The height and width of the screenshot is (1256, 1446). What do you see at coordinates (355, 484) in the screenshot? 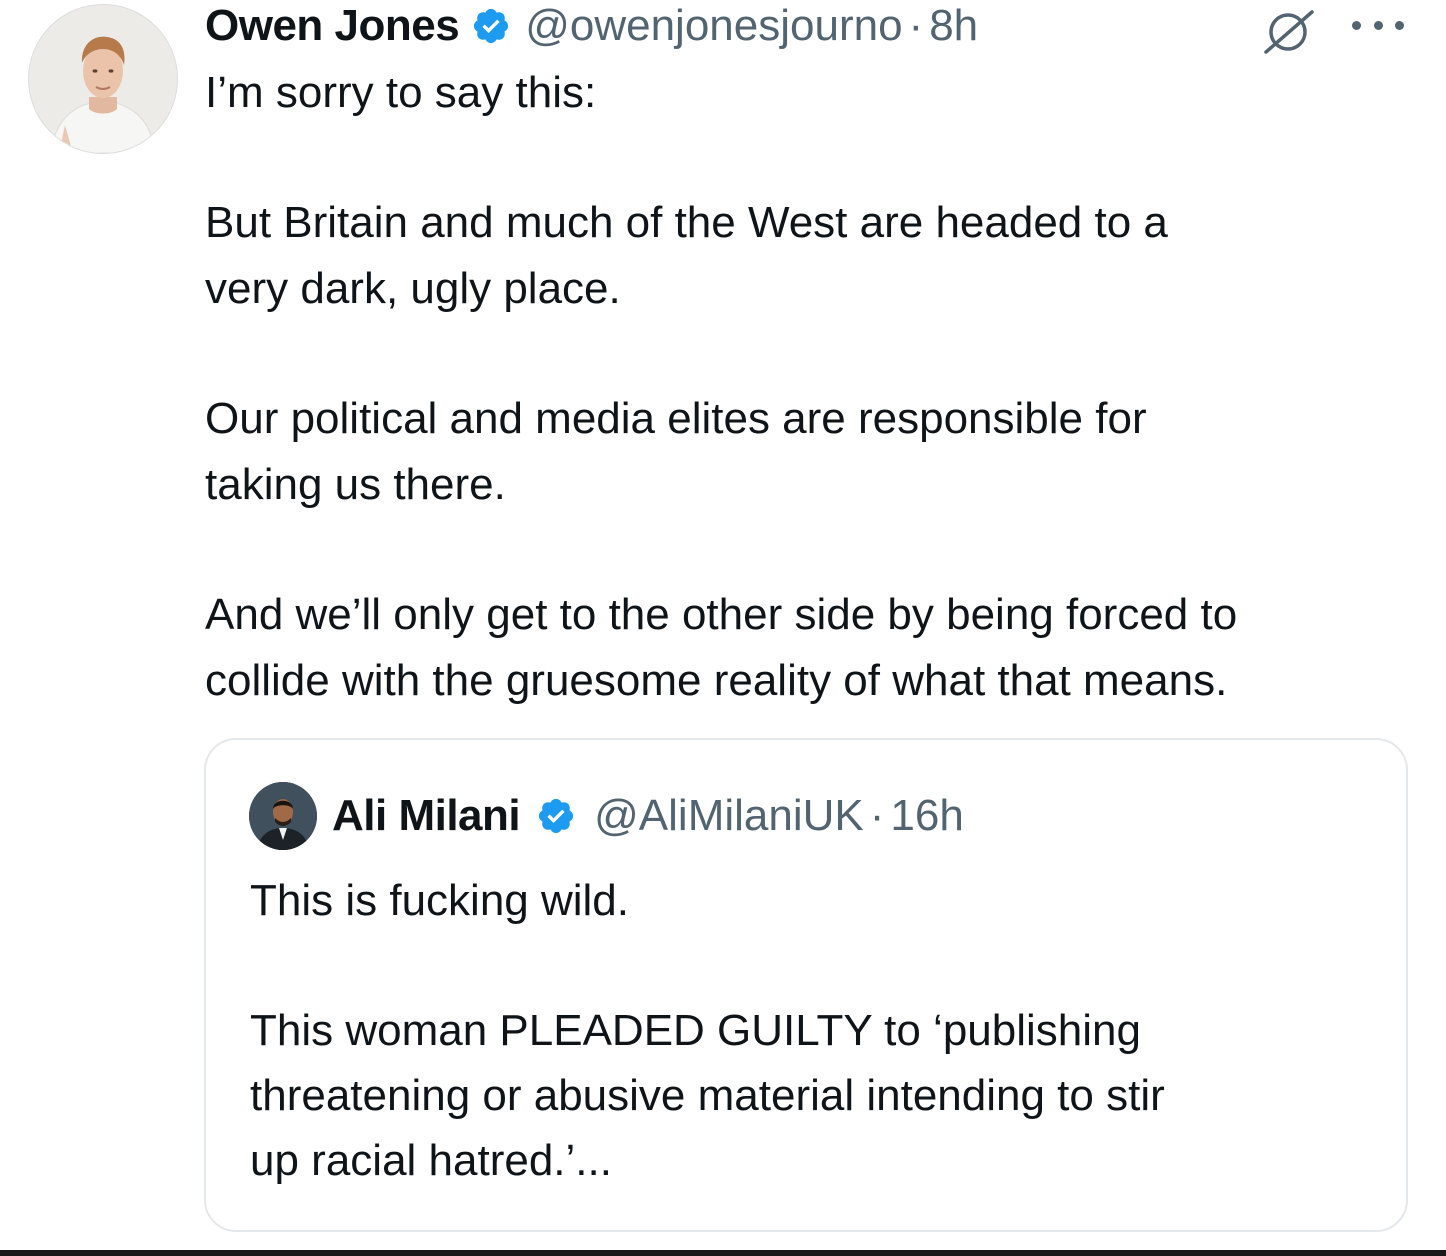
I see `tweet-text-line: taking us there.` at bounding box center [355, 484].